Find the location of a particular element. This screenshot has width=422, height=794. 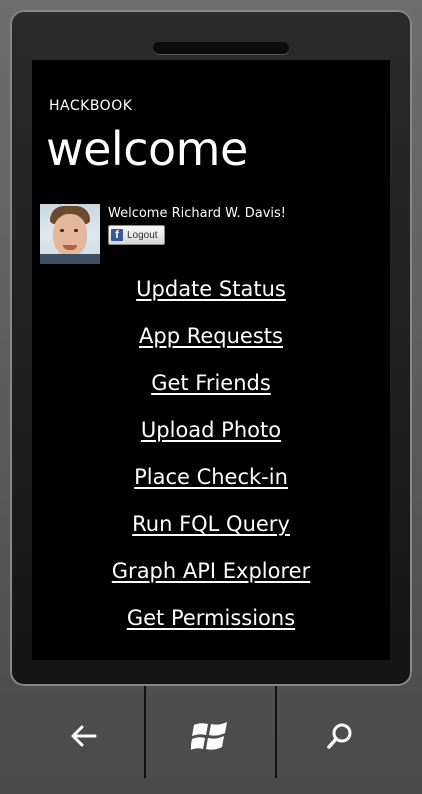

hardware-nav-bar is located at coordinates (211, 740).